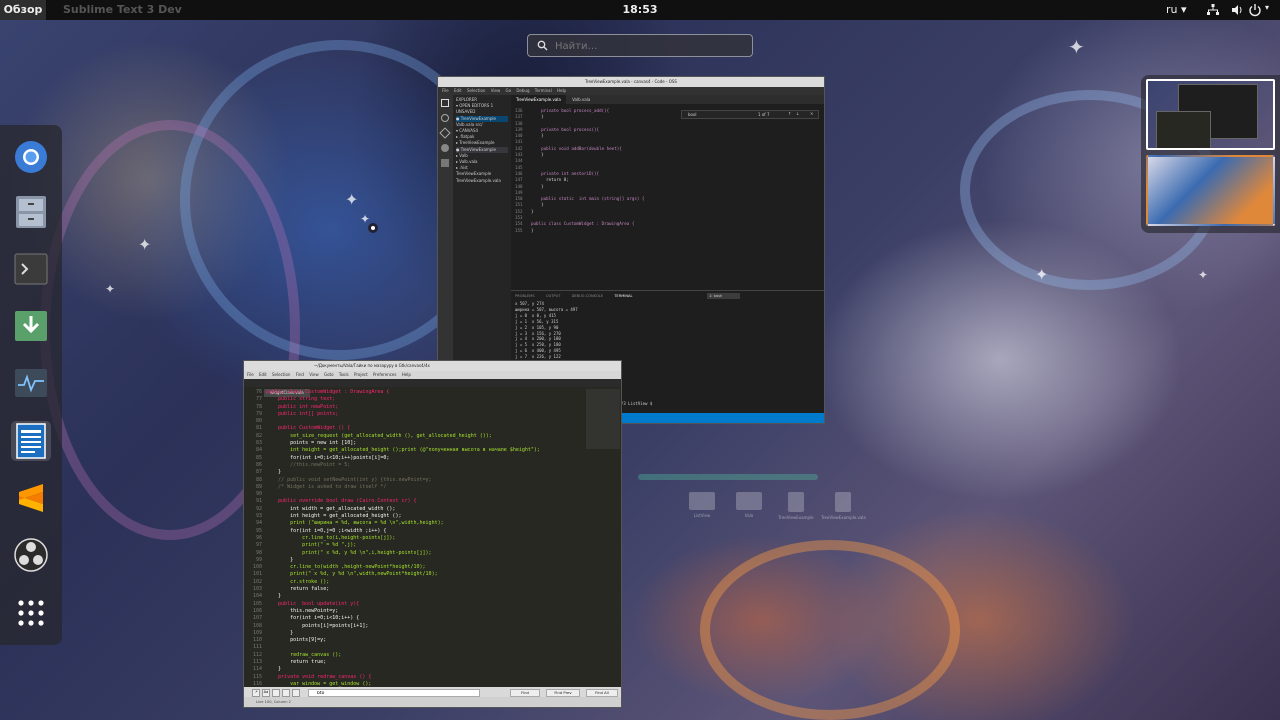 This screenshot has height=720, width=1280. What do you see at coordinates (414, 640) in the screenshot?
I see `code-line: 110 points[9]=y;` at bounding box center [414, 640].